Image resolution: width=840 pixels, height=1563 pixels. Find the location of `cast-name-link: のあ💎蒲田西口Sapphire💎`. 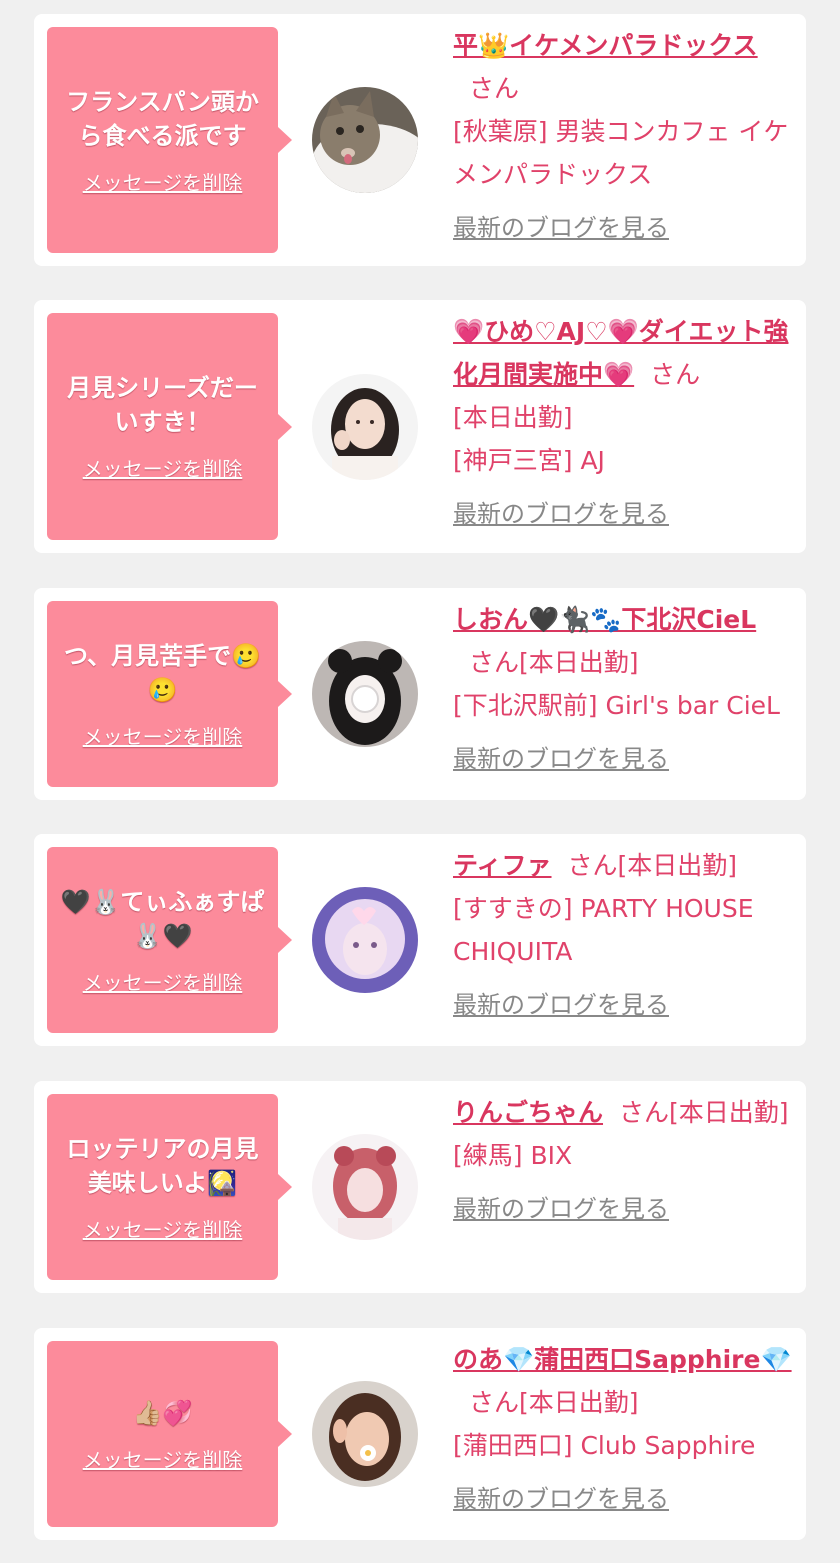

cast-name-link: のあ💎蒲田西口Sapphire💎 is located at coordinates (622, 1359).